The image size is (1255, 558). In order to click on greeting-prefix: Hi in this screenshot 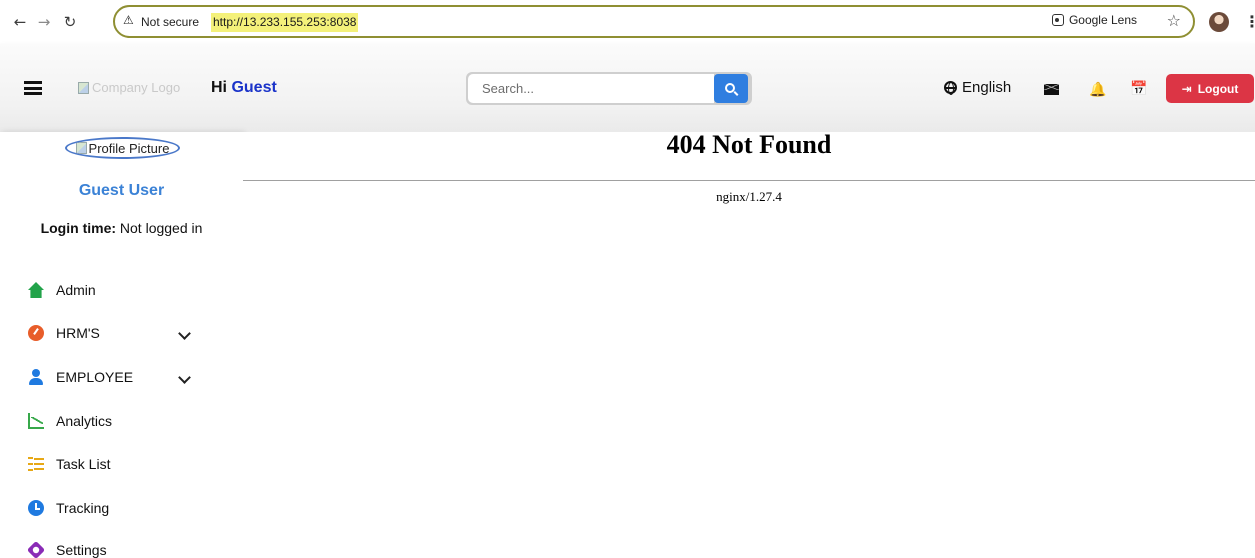, I will do `click(219, 87)`.